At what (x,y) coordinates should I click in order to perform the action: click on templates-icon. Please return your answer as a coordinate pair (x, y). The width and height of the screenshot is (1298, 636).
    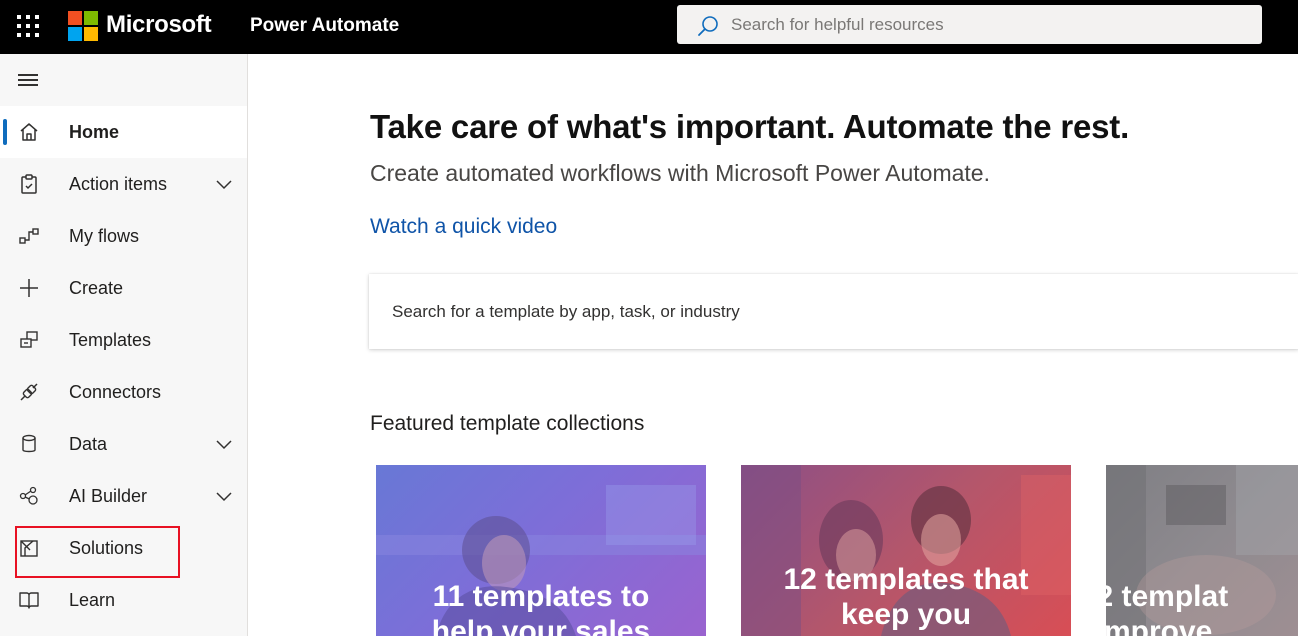
    Looking at the image, I should click on (29, 339).